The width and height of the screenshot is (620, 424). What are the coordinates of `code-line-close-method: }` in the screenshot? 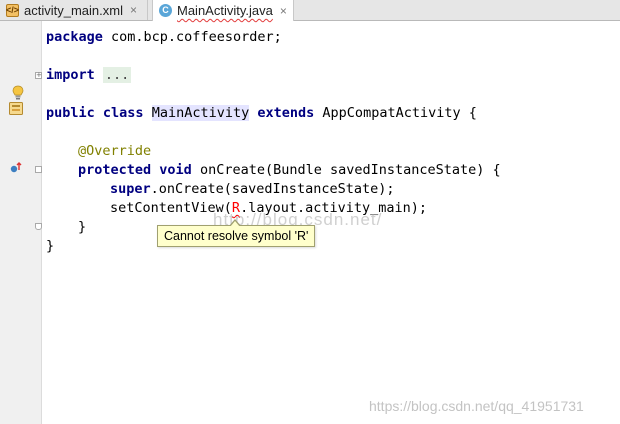 It's located at (82, 227).